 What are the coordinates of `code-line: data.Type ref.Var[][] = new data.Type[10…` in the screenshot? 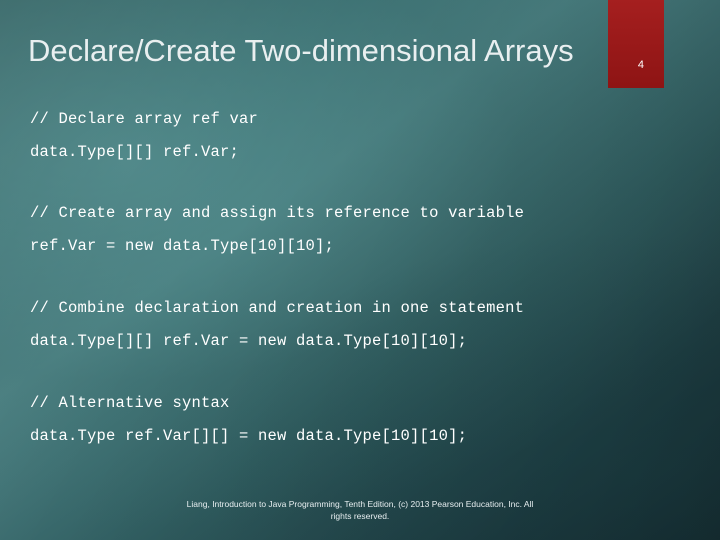 It's located at (249, 436).